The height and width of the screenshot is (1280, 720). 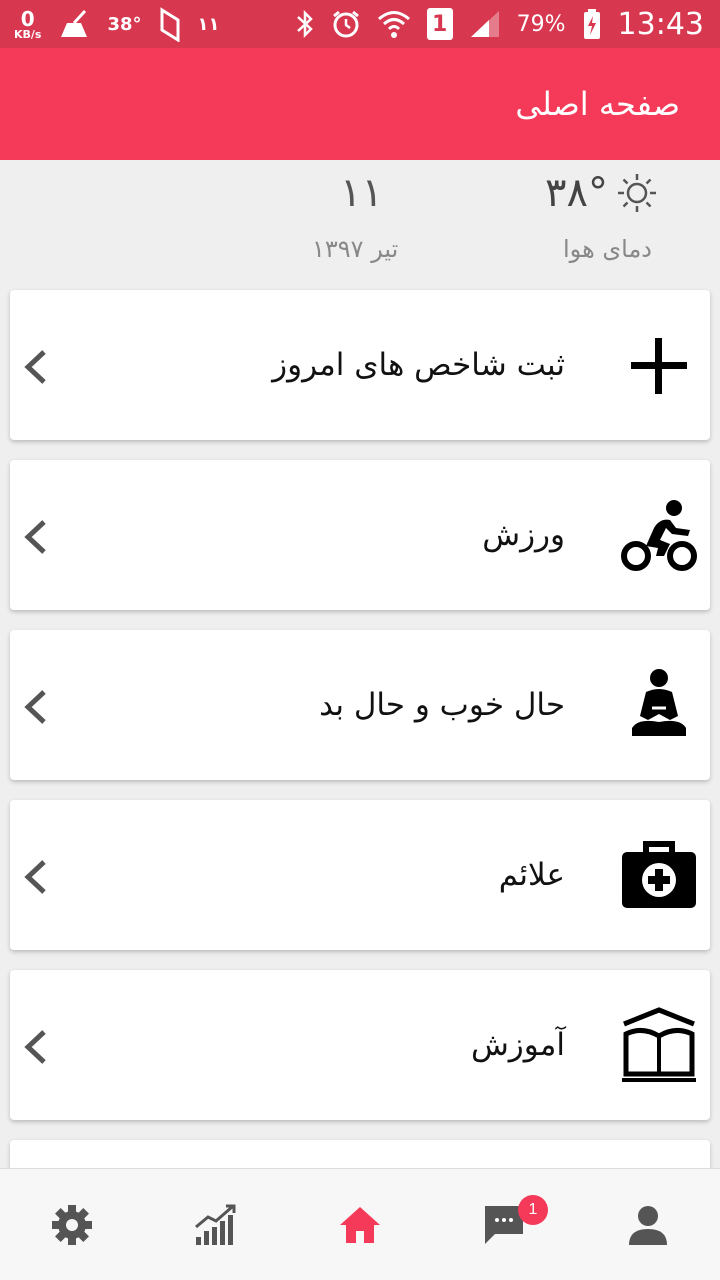 What do you see at coordinates (345, 24) in the screenshot?
I see `alarm-icon` at bounding box center [345, 24].